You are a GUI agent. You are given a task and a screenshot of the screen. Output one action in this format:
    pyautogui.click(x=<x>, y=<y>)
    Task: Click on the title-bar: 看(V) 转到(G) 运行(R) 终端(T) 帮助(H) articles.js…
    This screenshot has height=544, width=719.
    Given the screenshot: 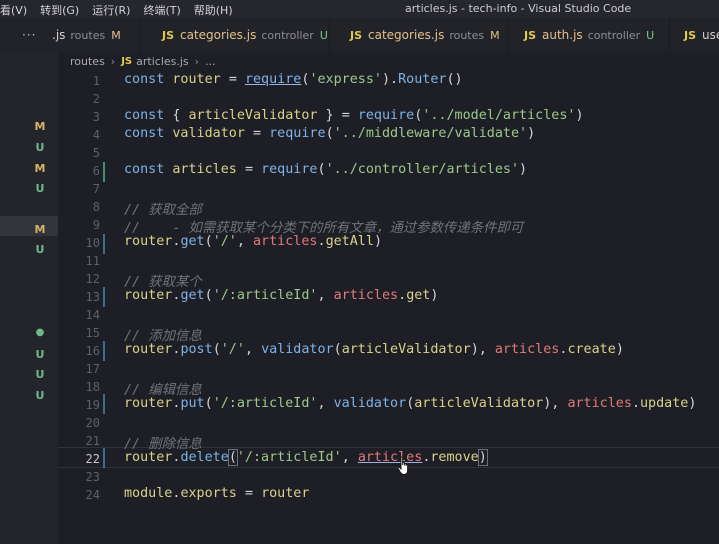 What is the action you would take?
    pyautogui.click(x=359, y=9)
    